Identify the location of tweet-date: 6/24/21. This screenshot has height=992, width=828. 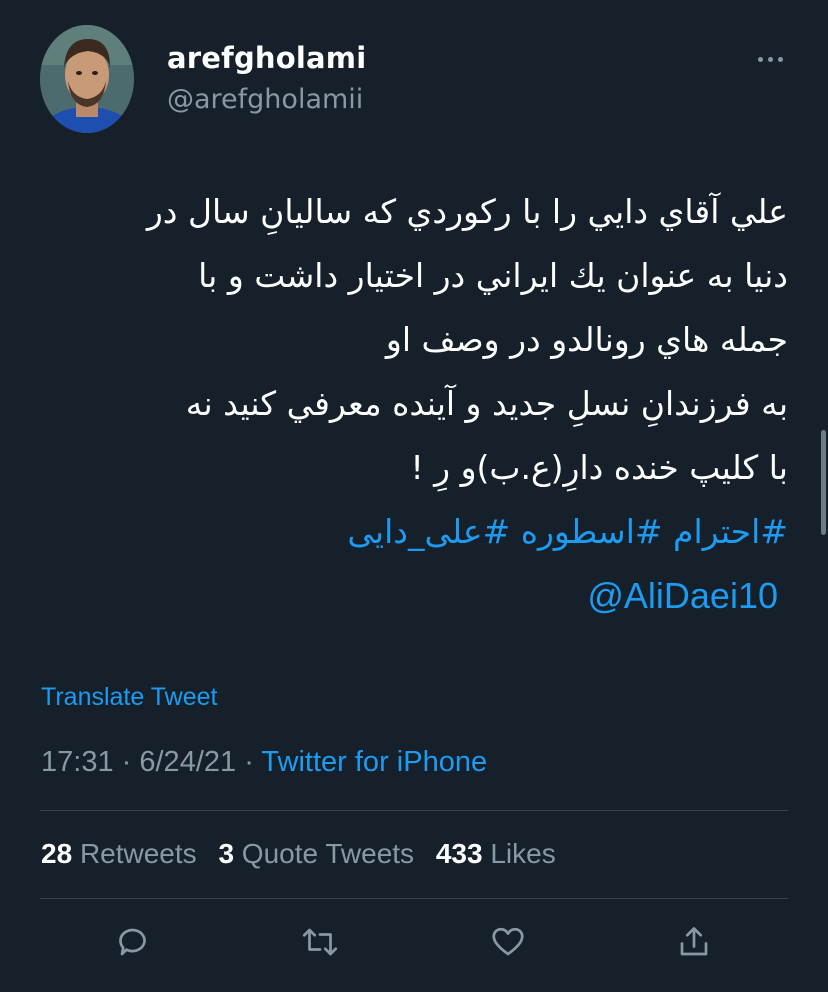
(188, 762).